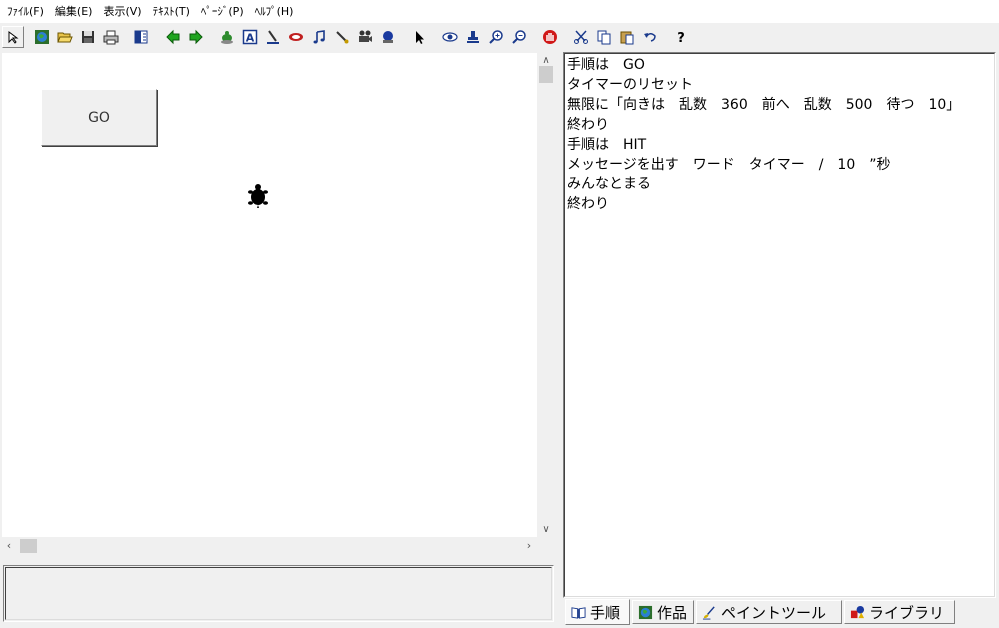 The image size is (999, 628). What do you see at coordinates (365, 37) in the screenshot?
I see `camera-icon` at bounding box center [365, 37].